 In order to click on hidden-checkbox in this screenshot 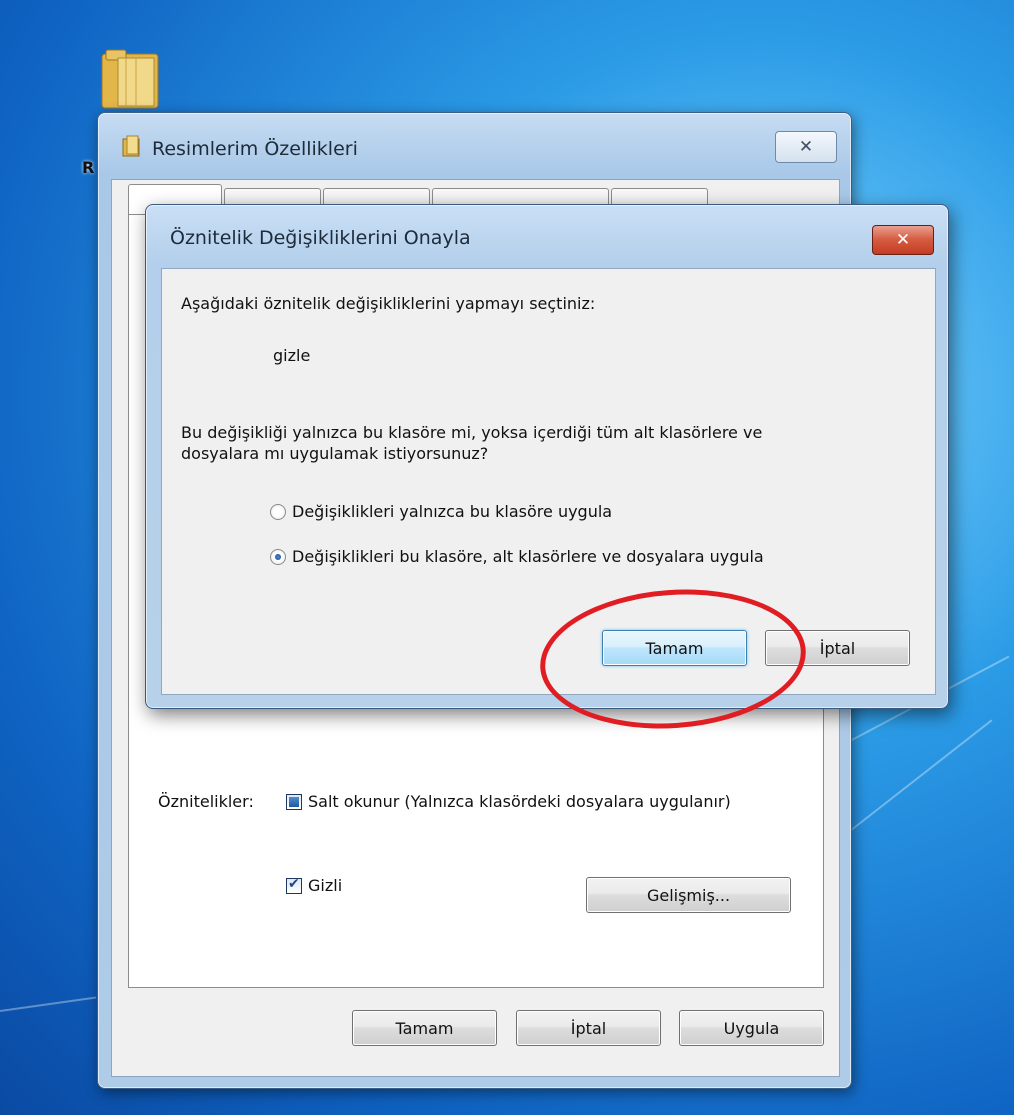, I will do `click(294, 885)`.